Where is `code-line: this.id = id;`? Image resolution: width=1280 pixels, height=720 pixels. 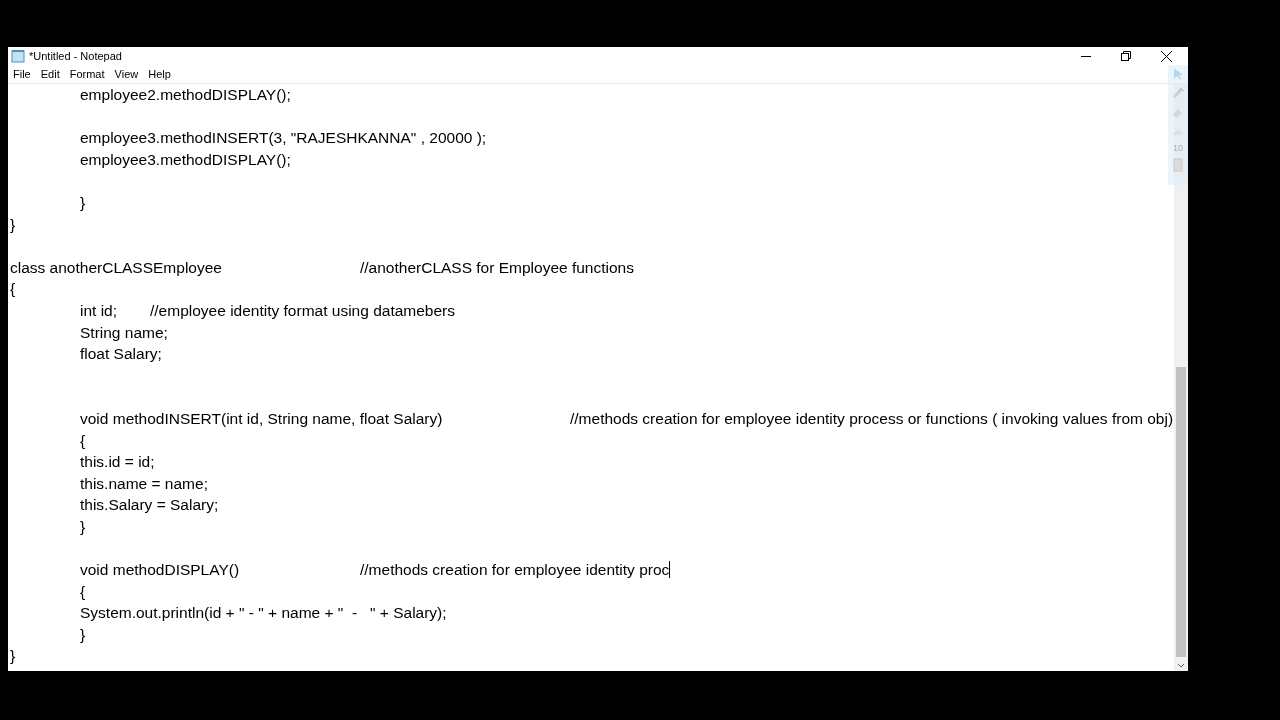
code-line: this.id = id; is located at coordinates (117, 462).